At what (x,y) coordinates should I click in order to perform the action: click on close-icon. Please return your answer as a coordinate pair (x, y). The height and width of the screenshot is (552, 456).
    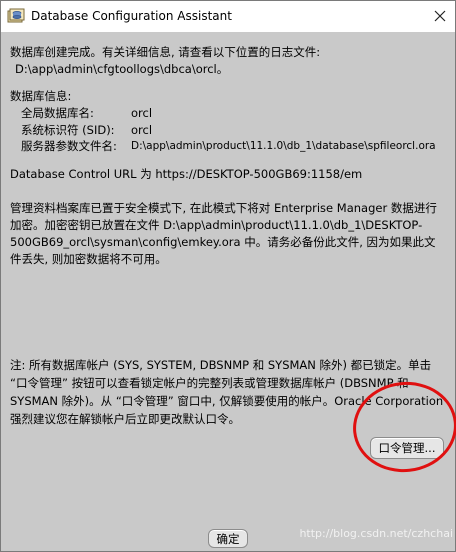
    Looking at the image, I should click on (440, 16).